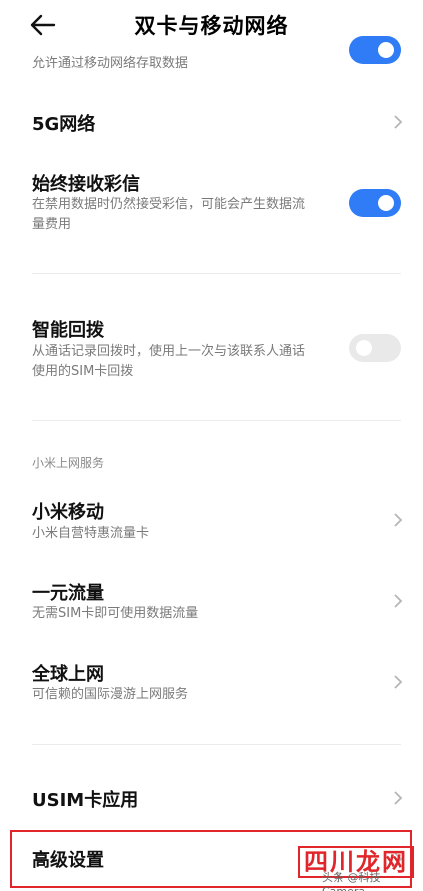 The width and height of the screenshot is (423, 891). What do you see at coordinates (68, 593) in the screenshot?
I see `one-yuan-data-label: 一元流量` at bounding box center [68, 593].